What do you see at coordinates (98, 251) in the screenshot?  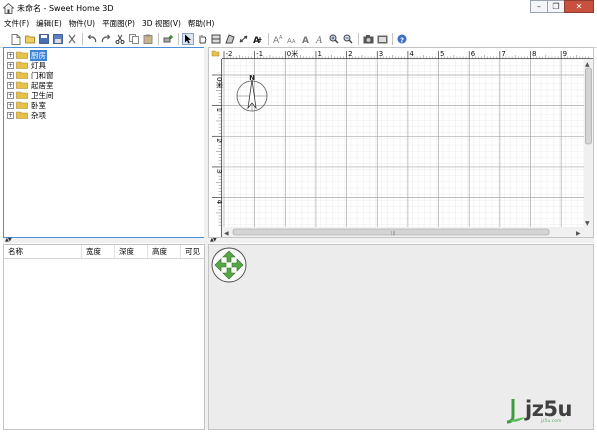 I see `column-header-width: 宽度` at bounding box center [98, 251].